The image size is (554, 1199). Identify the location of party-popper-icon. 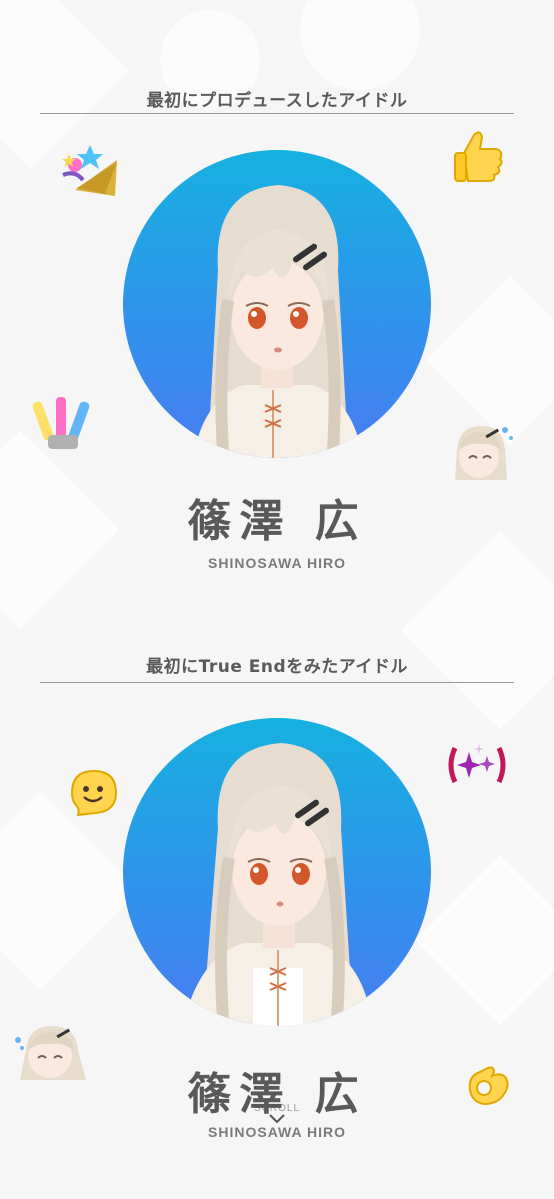
(91, 172).